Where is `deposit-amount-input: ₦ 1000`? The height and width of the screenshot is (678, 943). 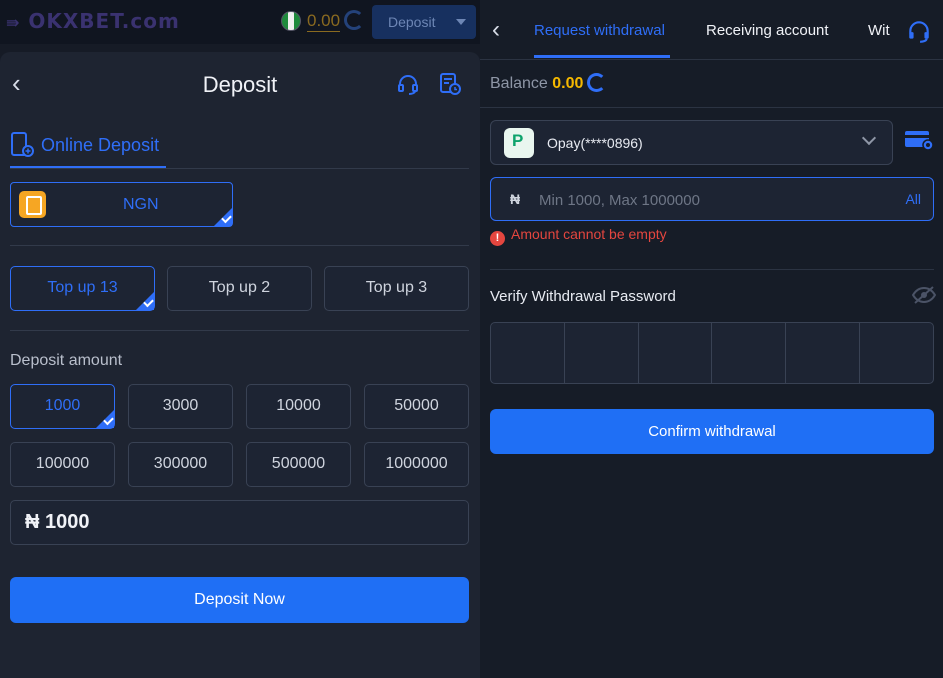
deposit-amount-input: ₦ 1000 is located at coordinates (239, 522).